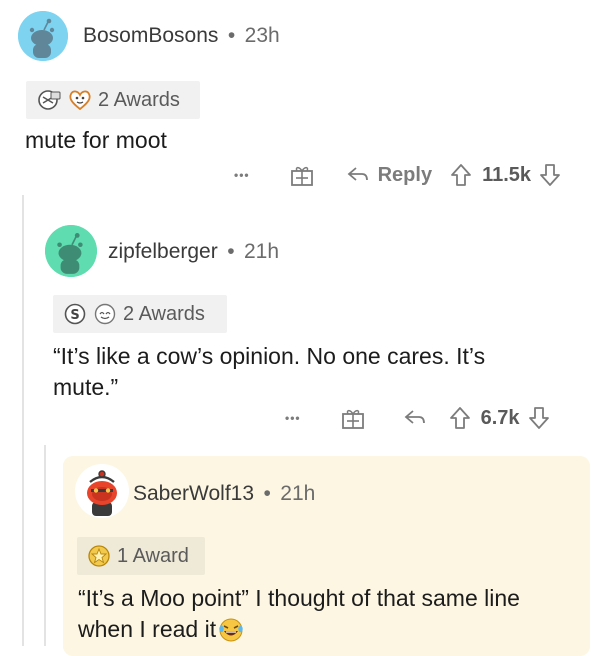 The width and height of the screenshot is (599, 656). Describe the element at coordinates (262, 35) in the screenshot. I see `timestamp: 23h` at that location.